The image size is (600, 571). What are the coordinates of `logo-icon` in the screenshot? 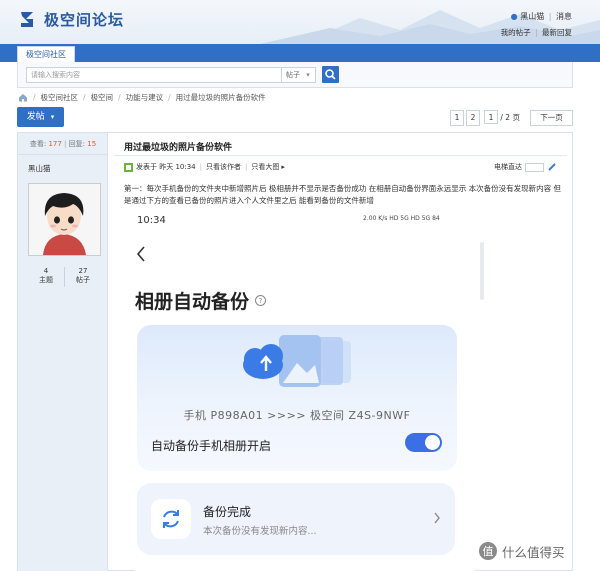 It's located at (27, 19).